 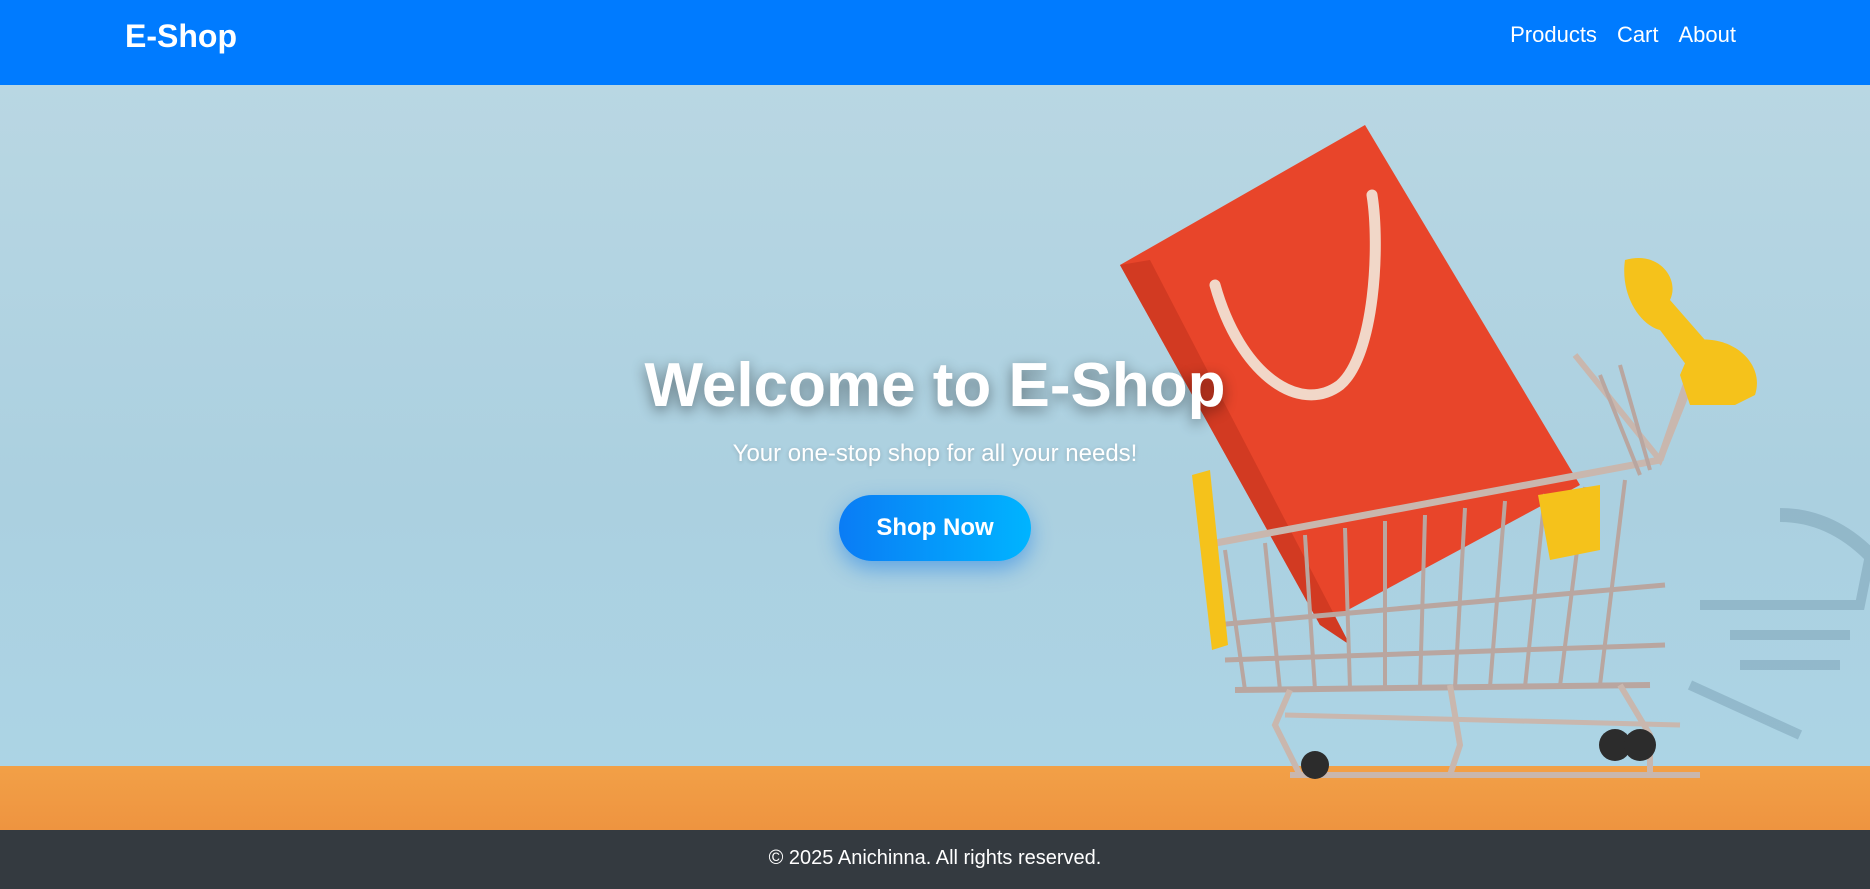 What do you see at coordinates (935, 42) in the screenshot?
I see `site-header: E-Shop Products Cart About` at bounding box center [935, 42].